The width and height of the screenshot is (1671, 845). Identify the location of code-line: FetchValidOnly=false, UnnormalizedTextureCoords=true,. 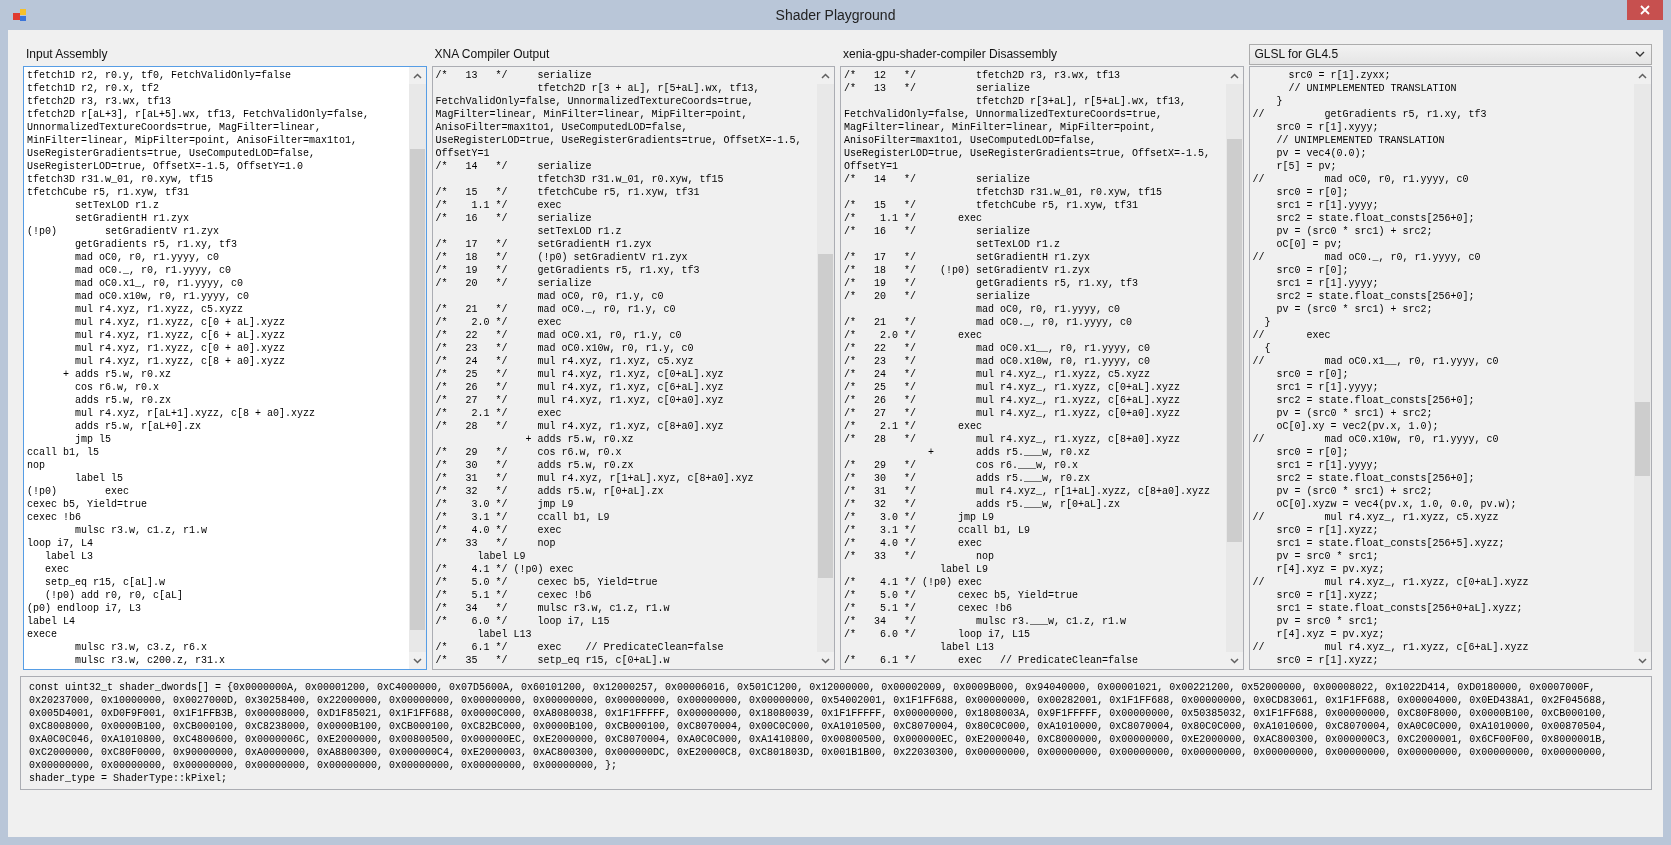
(594, 101).